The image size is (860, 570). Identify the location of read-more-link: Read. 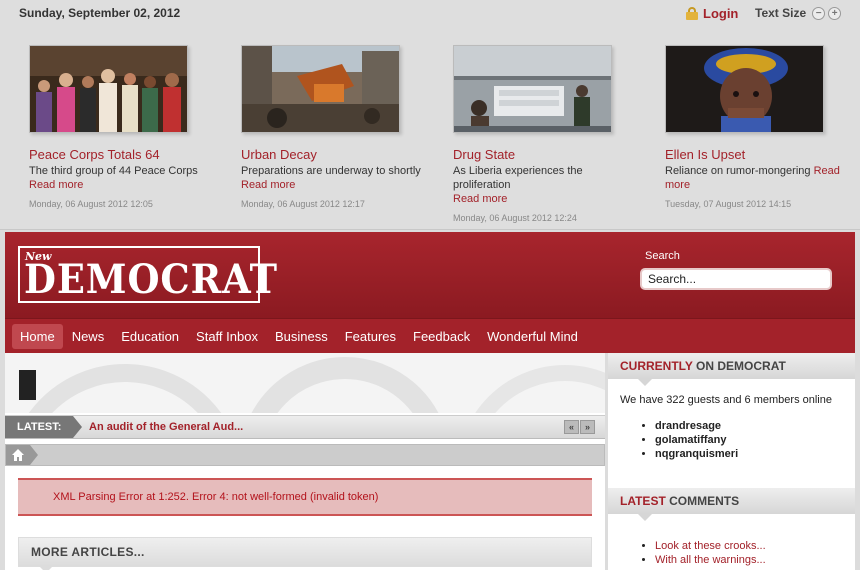
(827, 171).